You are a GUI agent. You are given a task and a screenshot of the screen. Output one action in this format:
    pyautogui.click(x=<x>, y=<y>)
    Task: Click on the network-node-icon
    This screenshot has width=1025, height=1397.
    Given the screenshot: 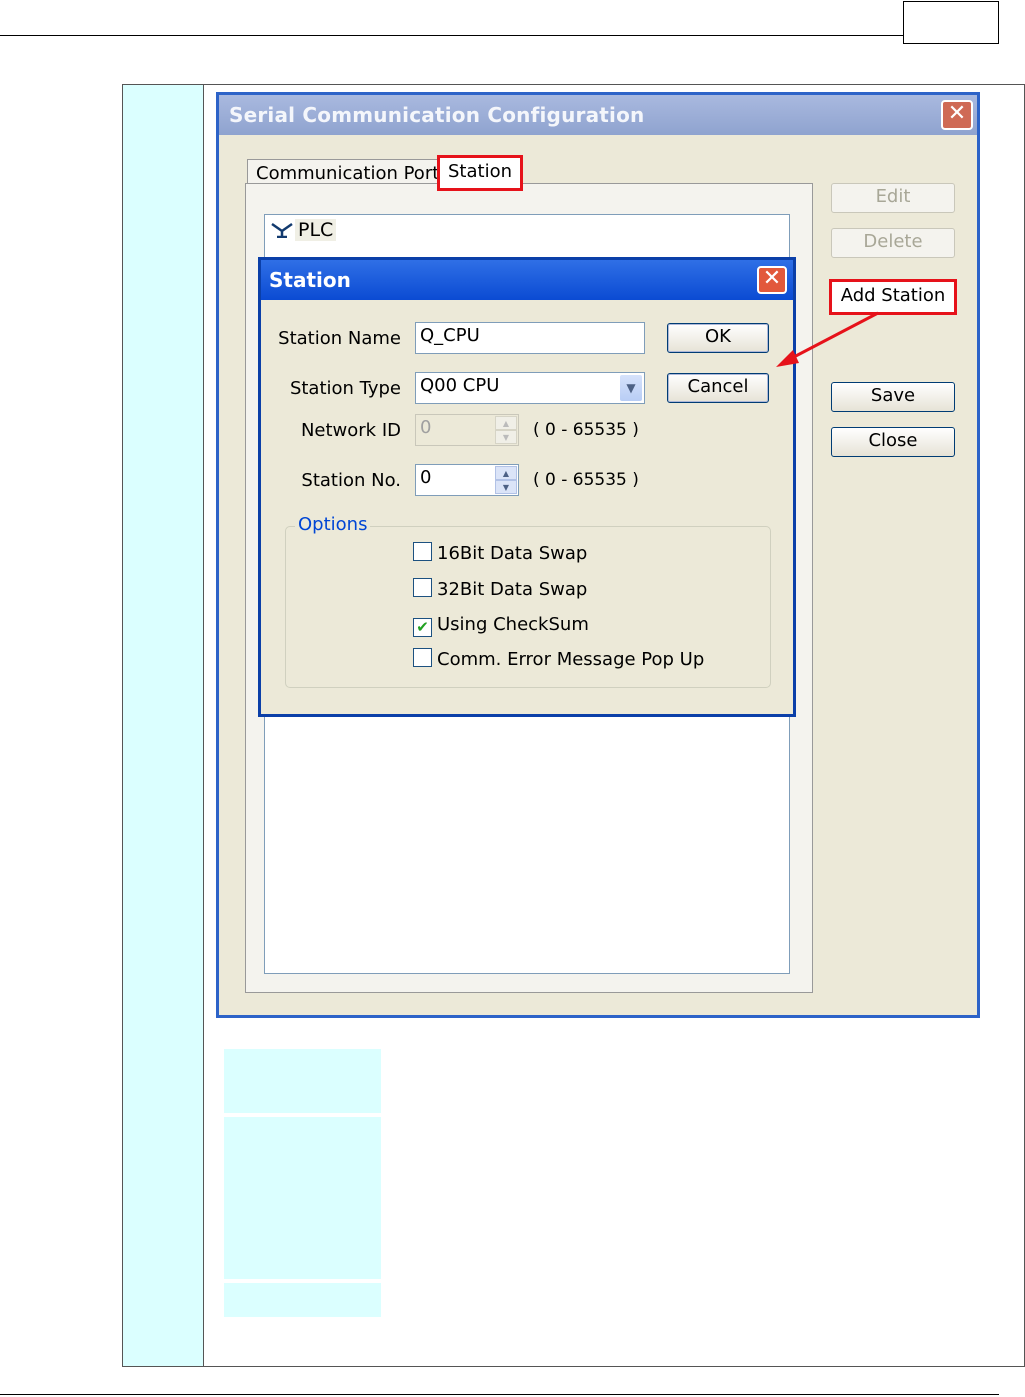 What is the action you would take?
    pyautogui.click(x=283, y=230)
    